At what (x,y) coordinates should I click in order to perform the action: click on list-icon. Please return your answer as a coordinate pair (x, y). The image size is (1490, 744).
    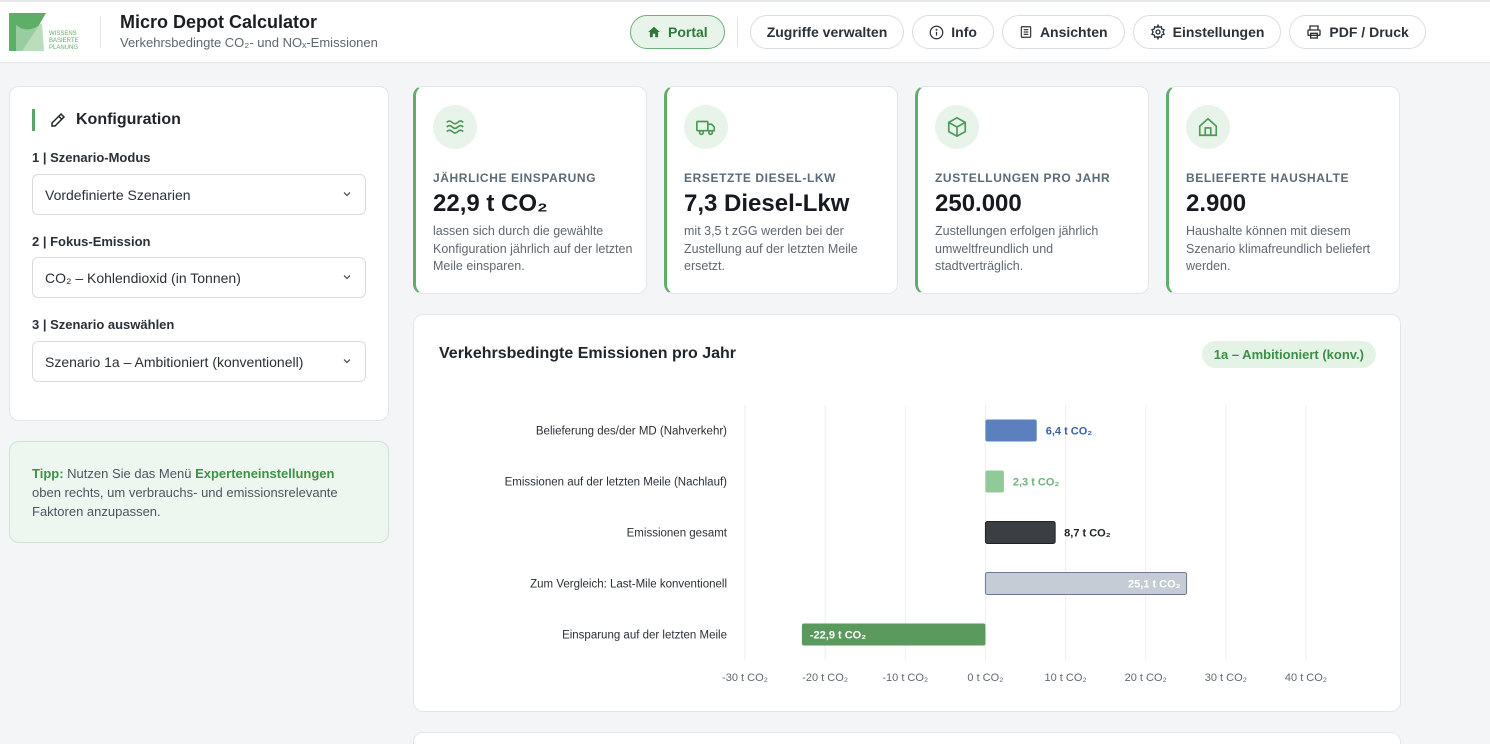
    Looking at the image, I should click on (1026, 32).